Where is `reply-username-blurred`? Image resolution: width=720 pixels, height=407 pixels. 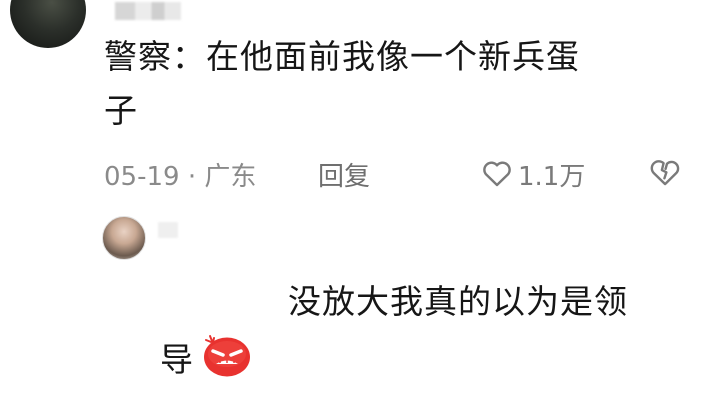 reply-username-blurred is located at coordinates (168, 230).